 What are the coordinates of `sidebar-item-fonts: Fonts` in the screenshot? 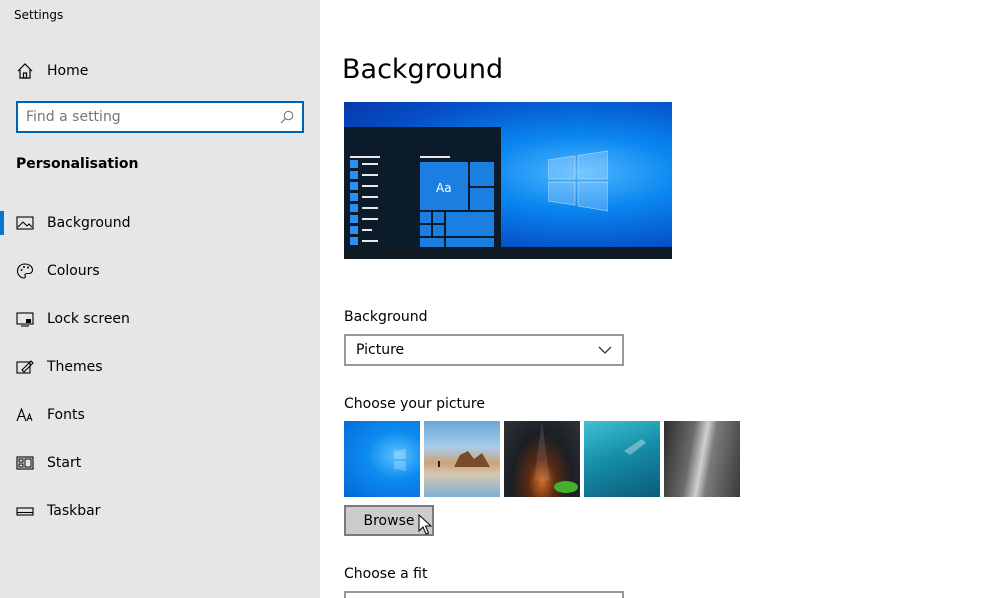 It's located at (160, 415).